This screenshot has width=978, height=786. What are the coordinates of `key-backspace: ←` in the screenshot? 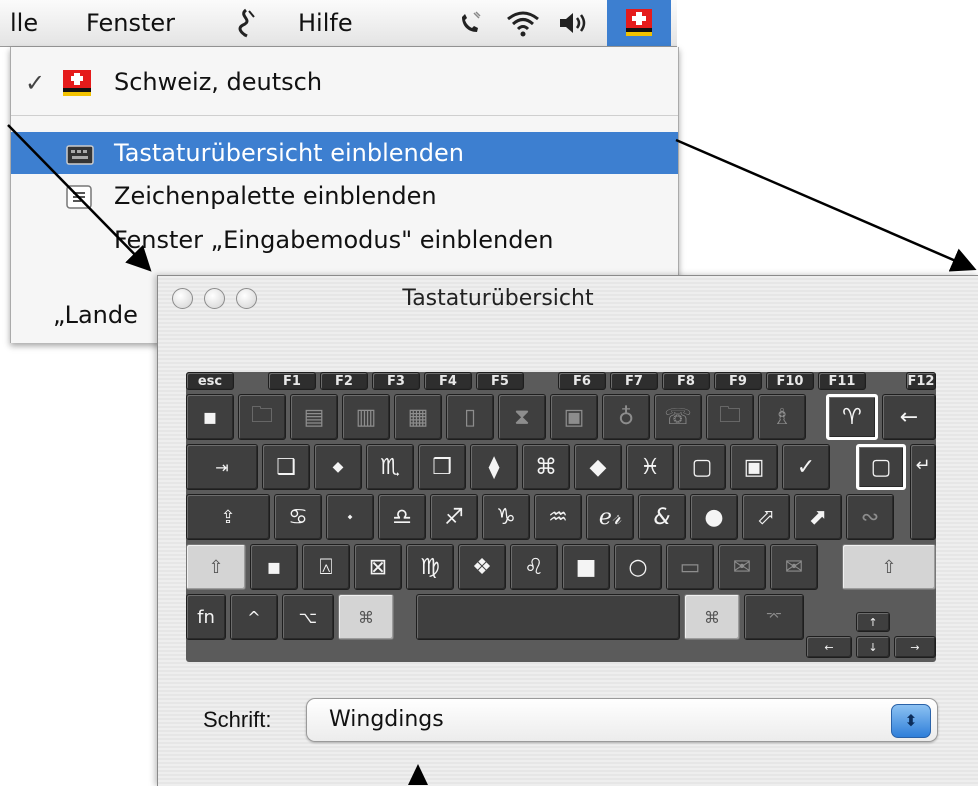 It's located at (909, 417).